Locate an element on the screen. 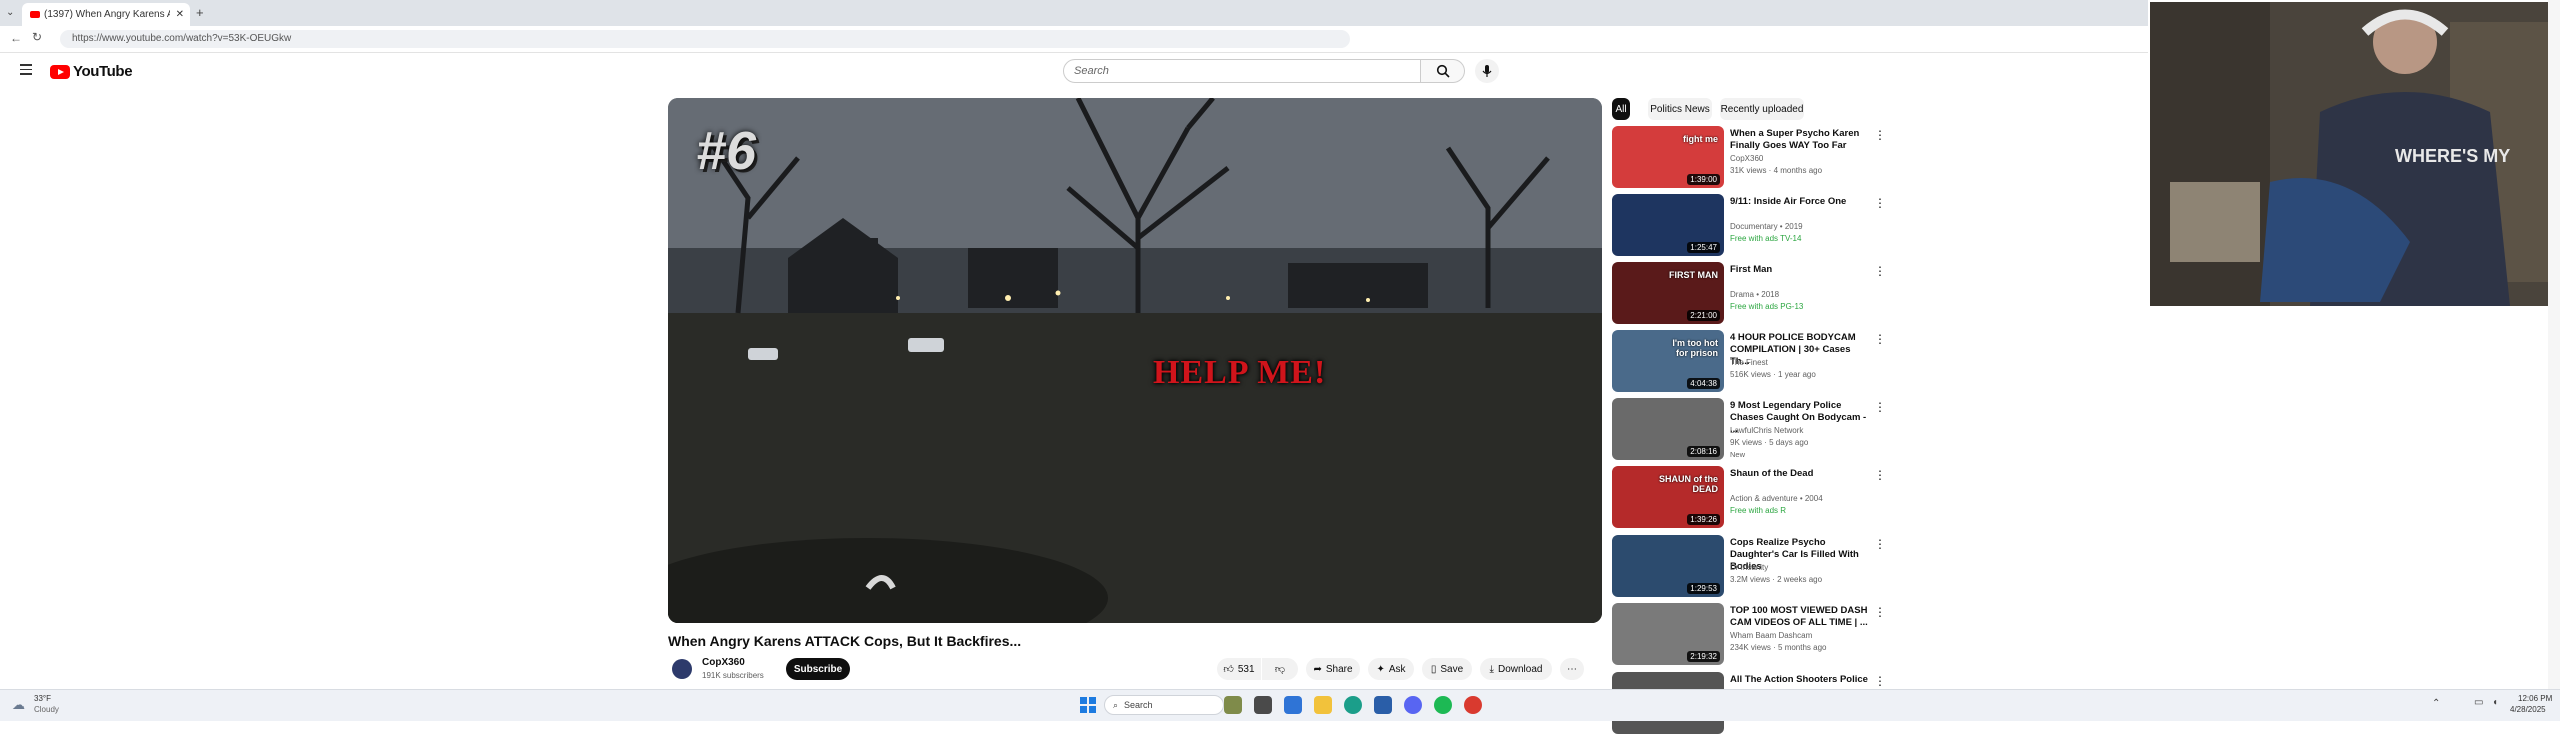  recommended-channel: Action & adventure • 2004 is located at coordinates (1776, 498).